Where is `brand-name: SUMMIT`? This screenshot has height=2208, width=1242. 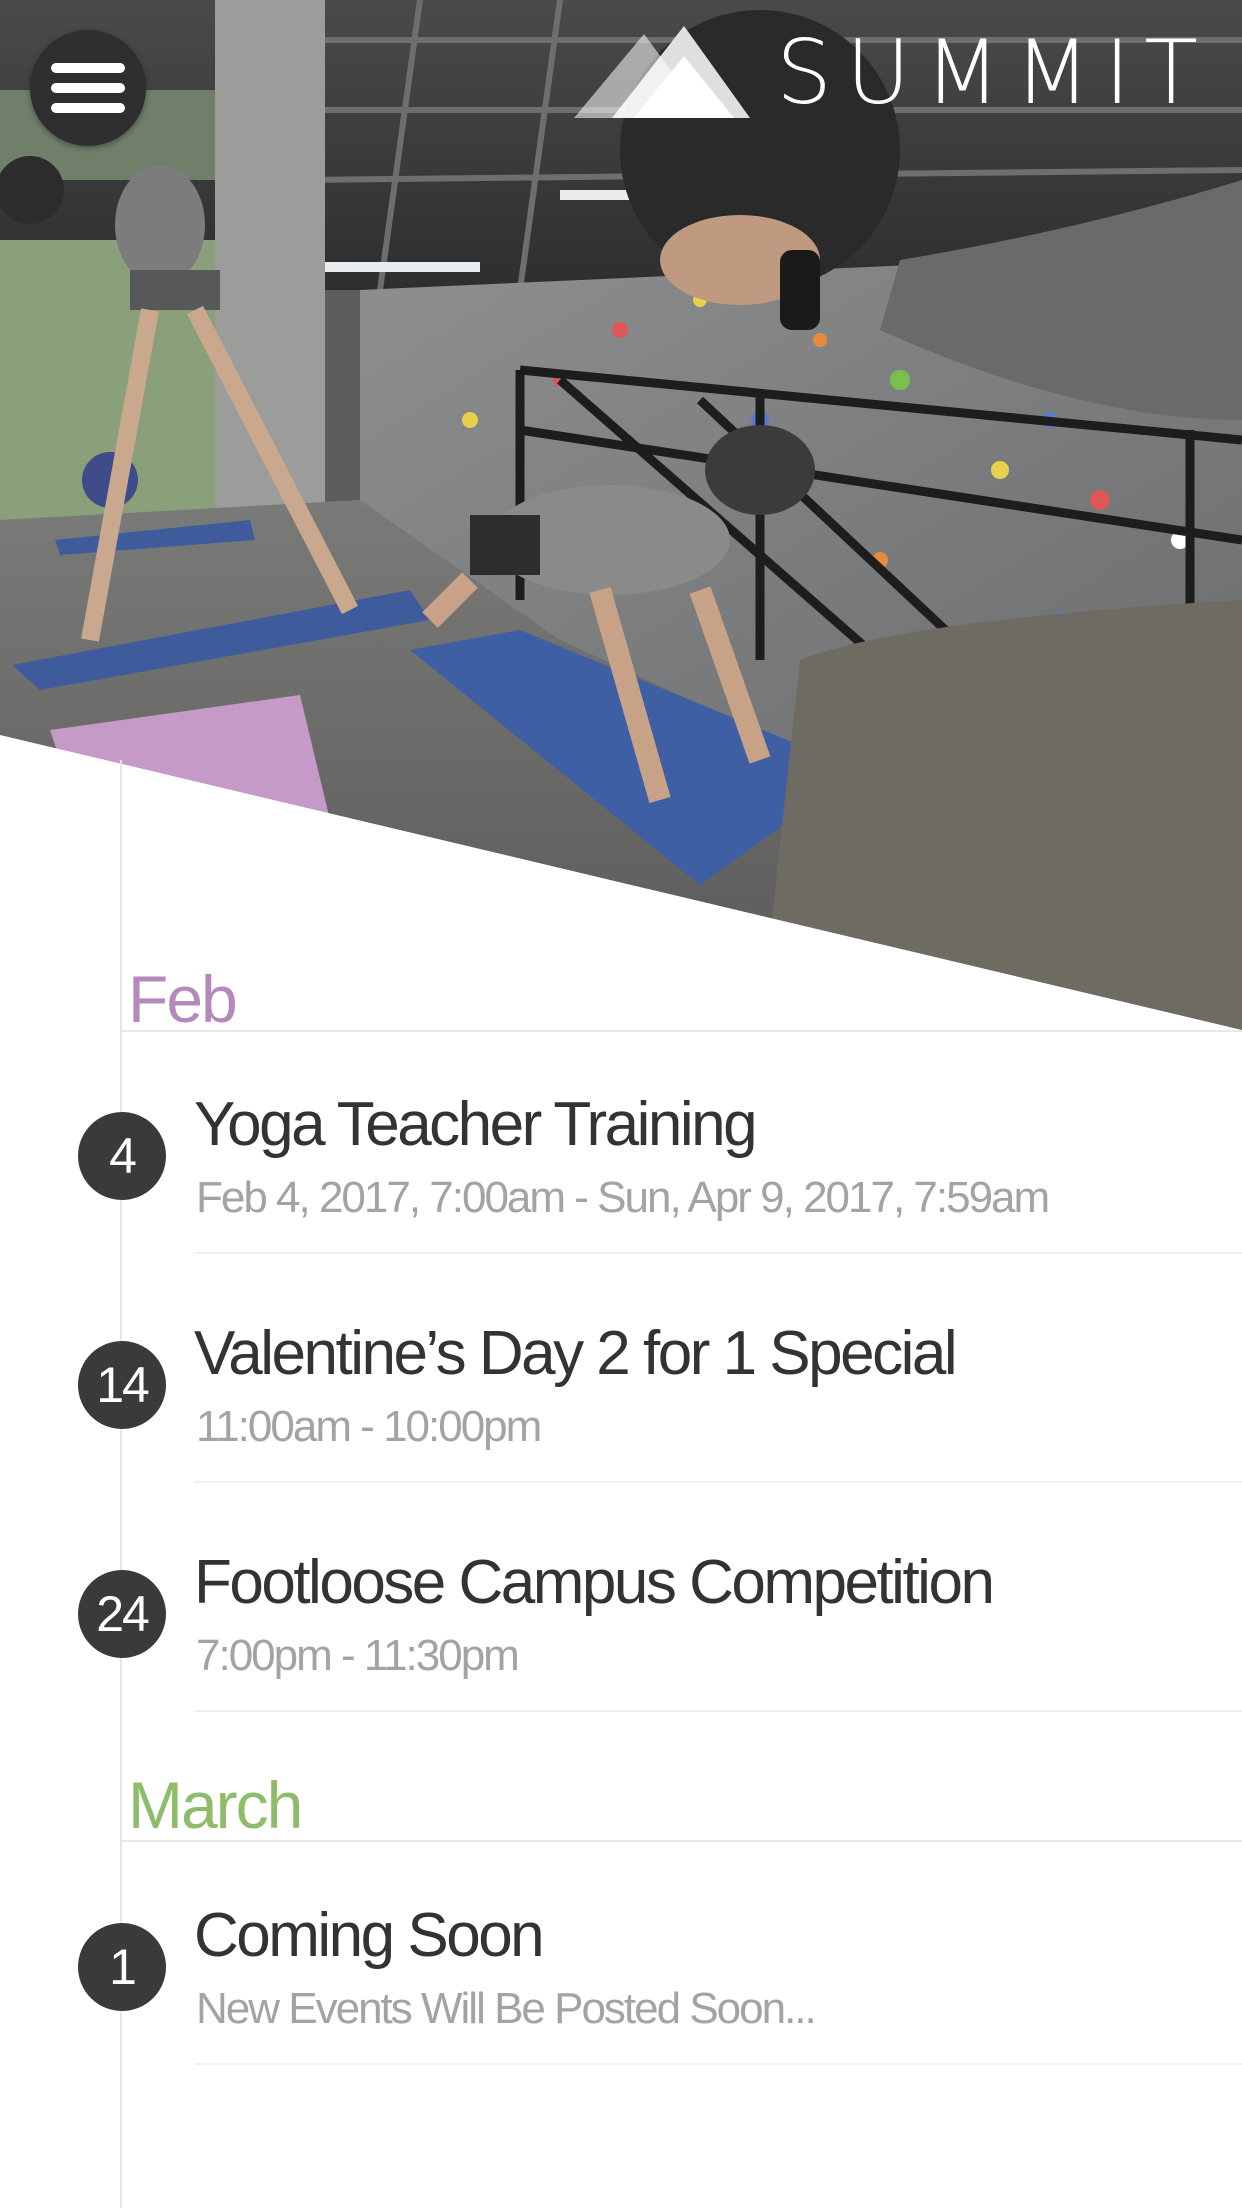
brand-name: SUMMIT is located at coordinates (994, 72).